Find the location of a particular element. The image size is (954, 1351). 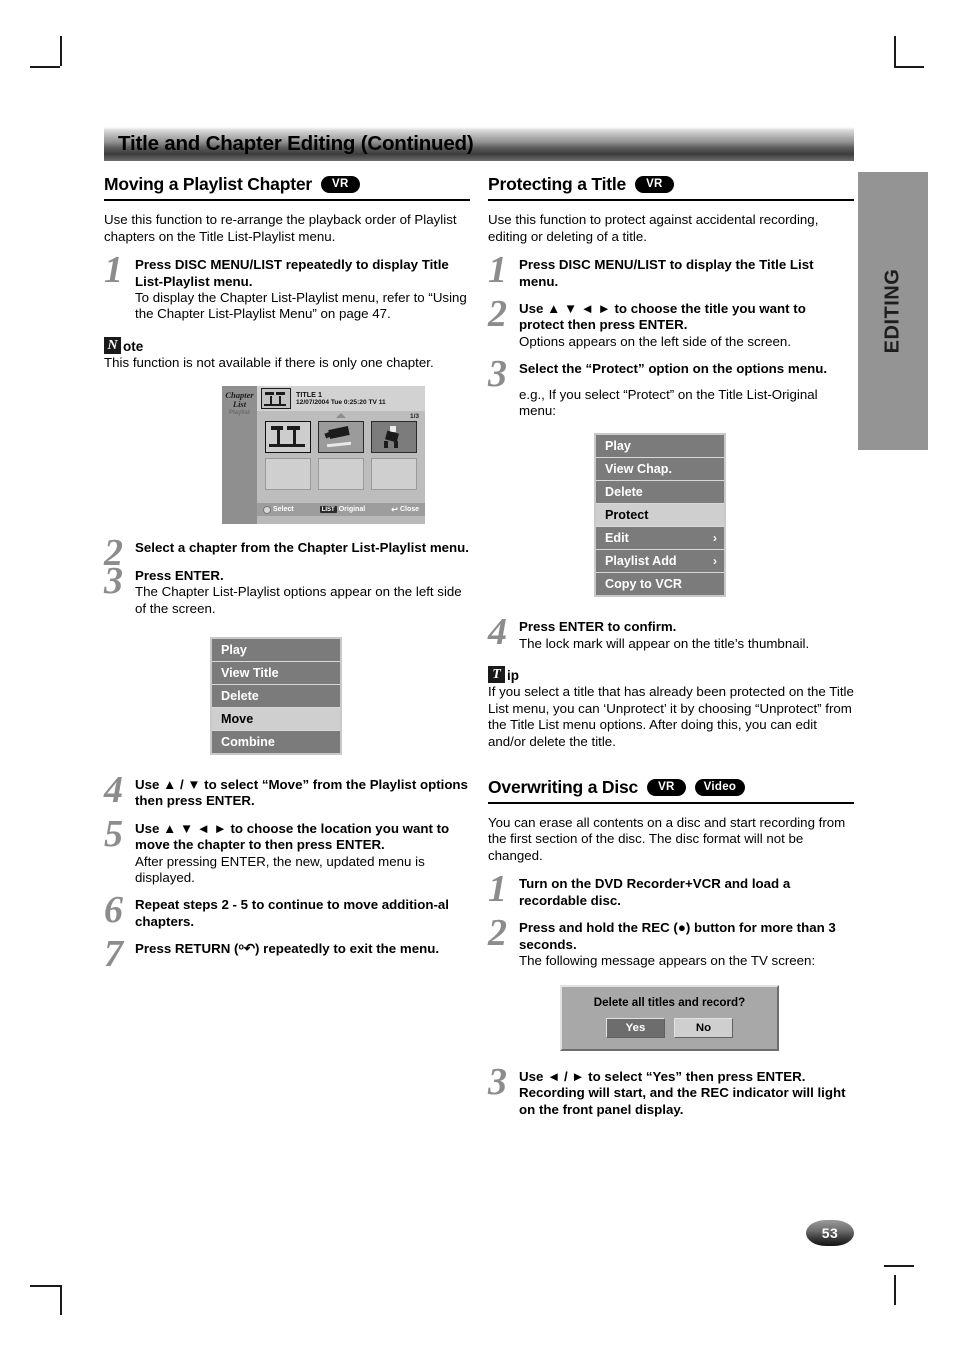

crop-mark-bottom-right-v is located at coordinates (895, 1290).